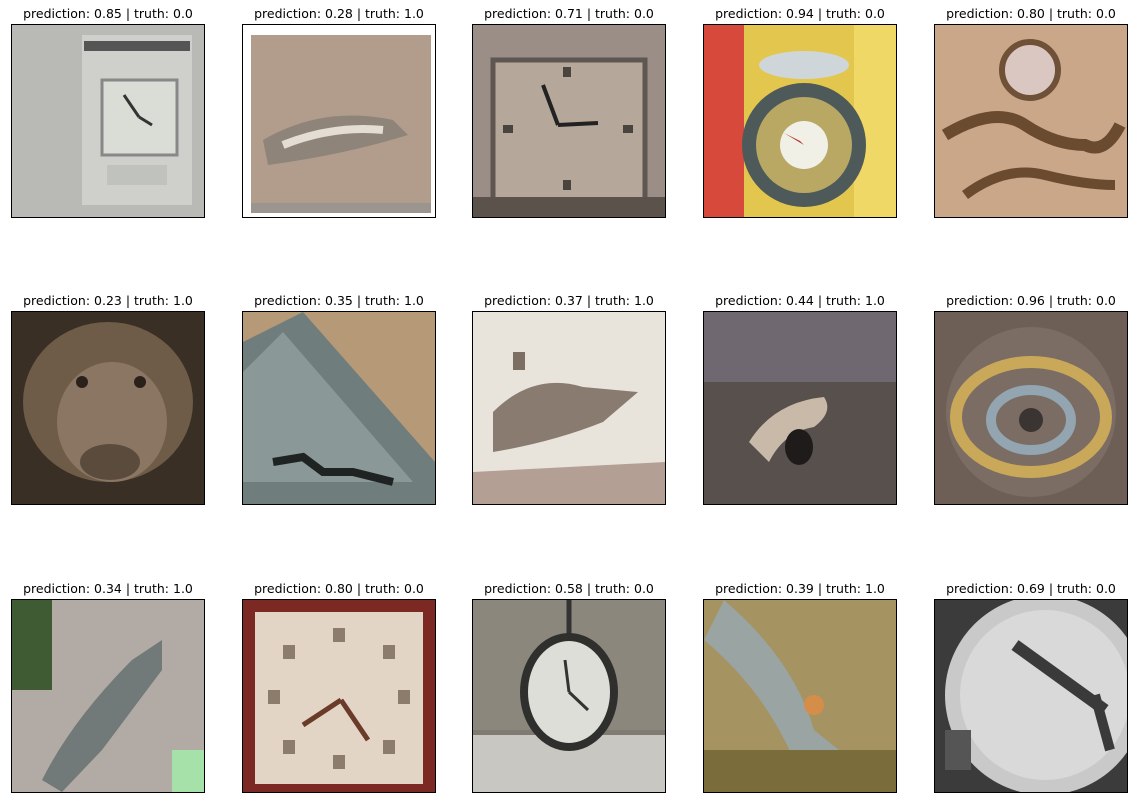  I want to click on panel-title: prediction: 0.28 | truth: 1.0, so click(339, 13).